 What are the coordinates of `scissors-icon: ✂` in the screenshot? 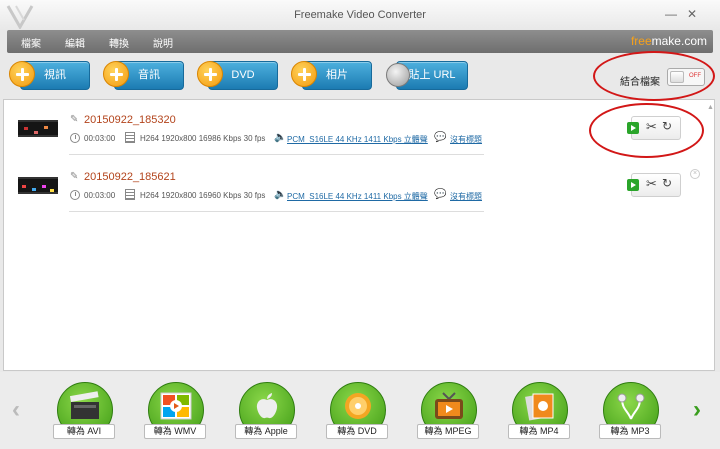 It's located at (651, 184).